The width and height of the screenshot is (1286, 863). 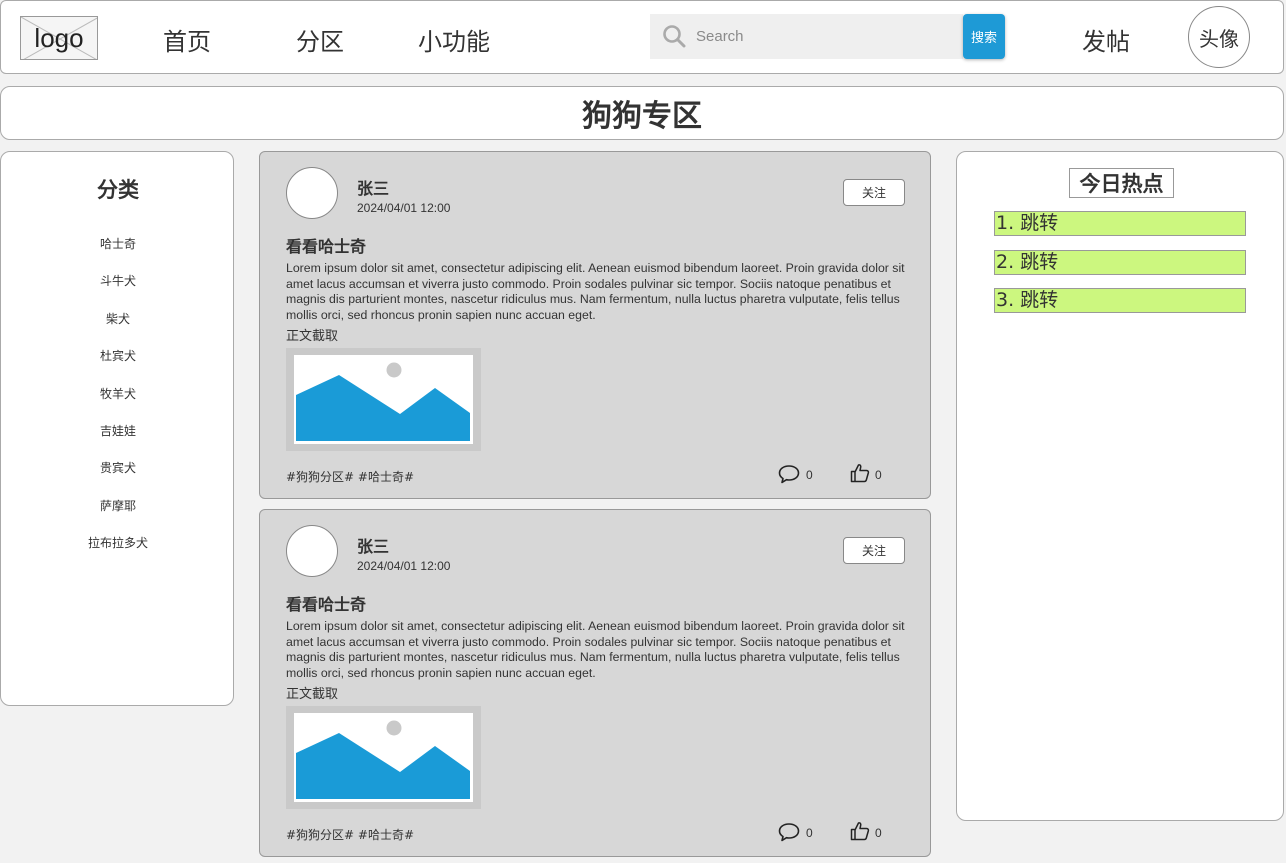 What do you see at coordinates (118, 355) in the screenshot?
I see `category-item: 杜宾犬` at bounding box center [118, 355].